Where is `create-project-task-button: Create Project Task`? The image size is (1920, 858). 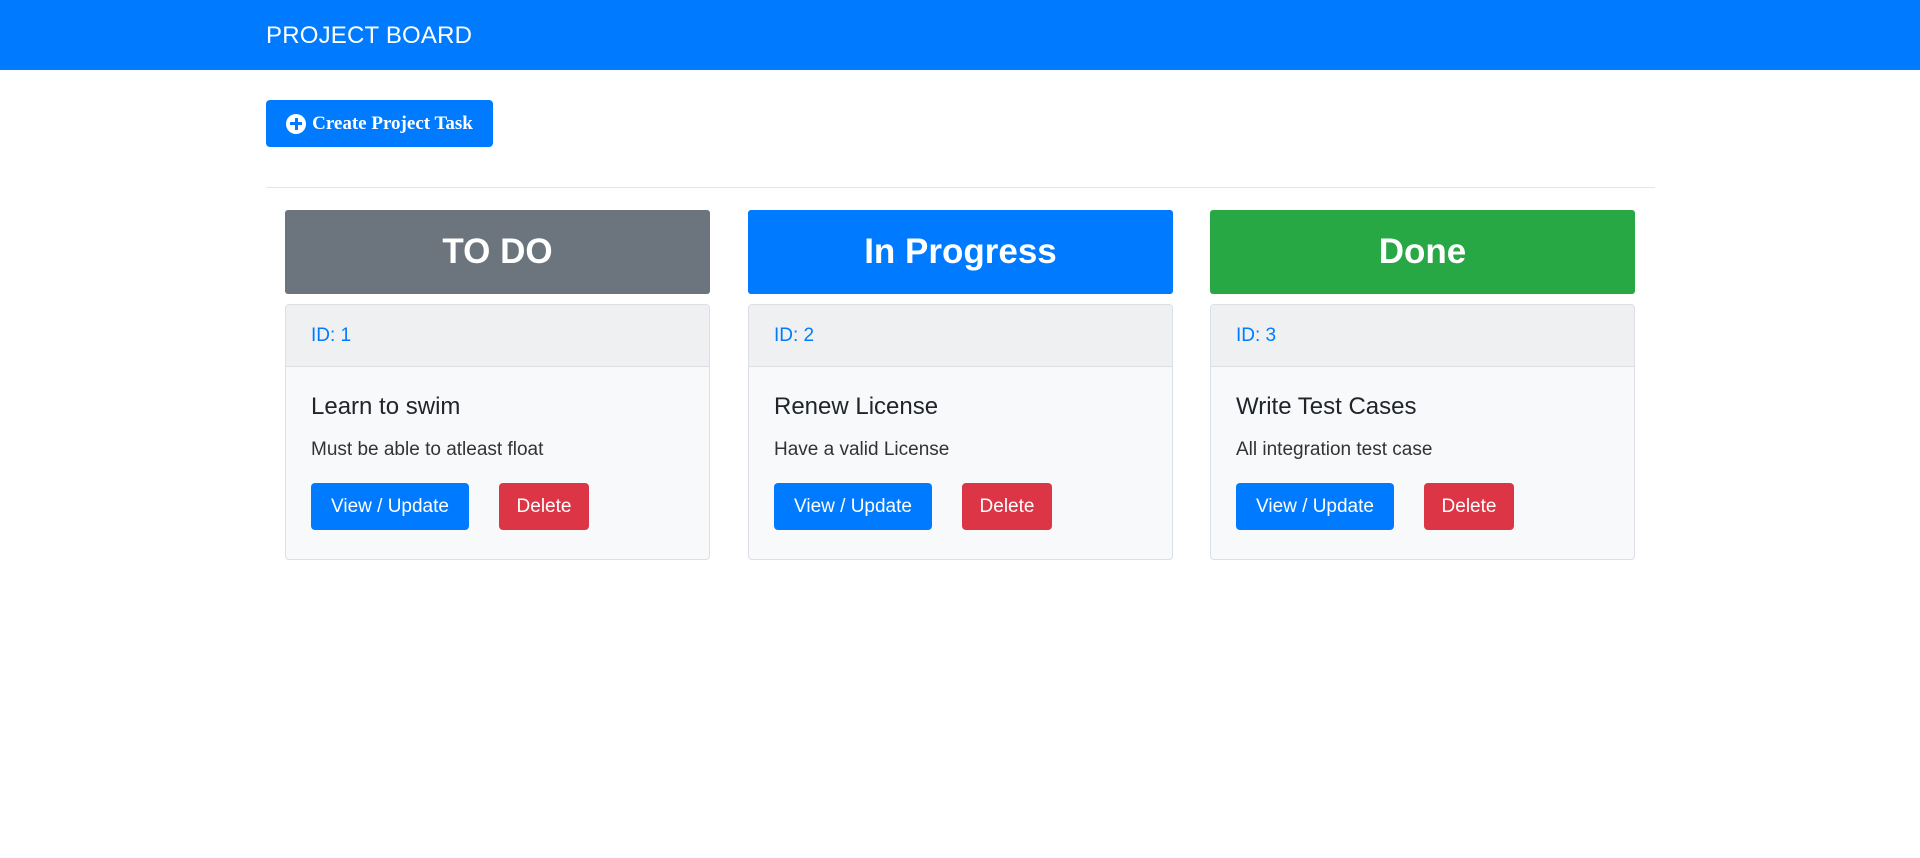
create-project-task-button: Create Project Task is located at coordinates (379, 123).